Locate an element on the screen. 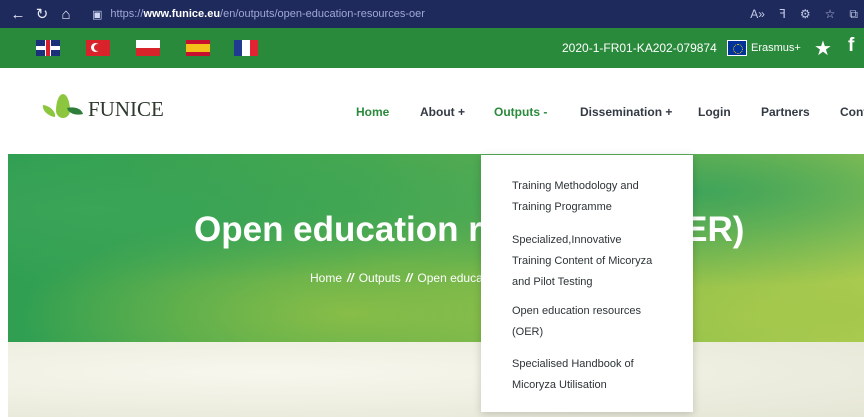 The width and height of the screenshot is (864, 417). breadcrumb-home: Home is located at coordinates (326, 278).